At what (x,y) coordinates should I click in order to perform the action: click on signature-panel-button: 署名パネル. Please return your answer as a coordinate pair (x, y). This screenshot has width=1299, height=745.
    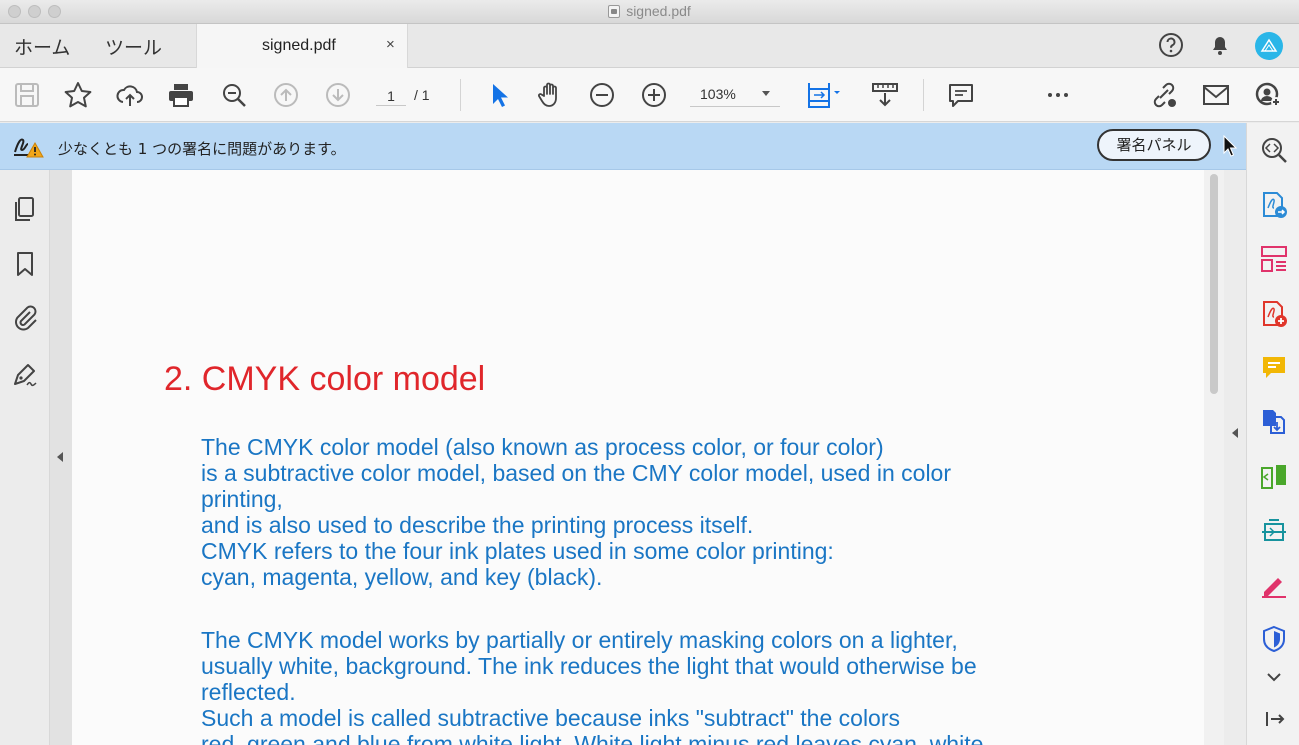
    Looking at the image, I should click on (1154, 145).